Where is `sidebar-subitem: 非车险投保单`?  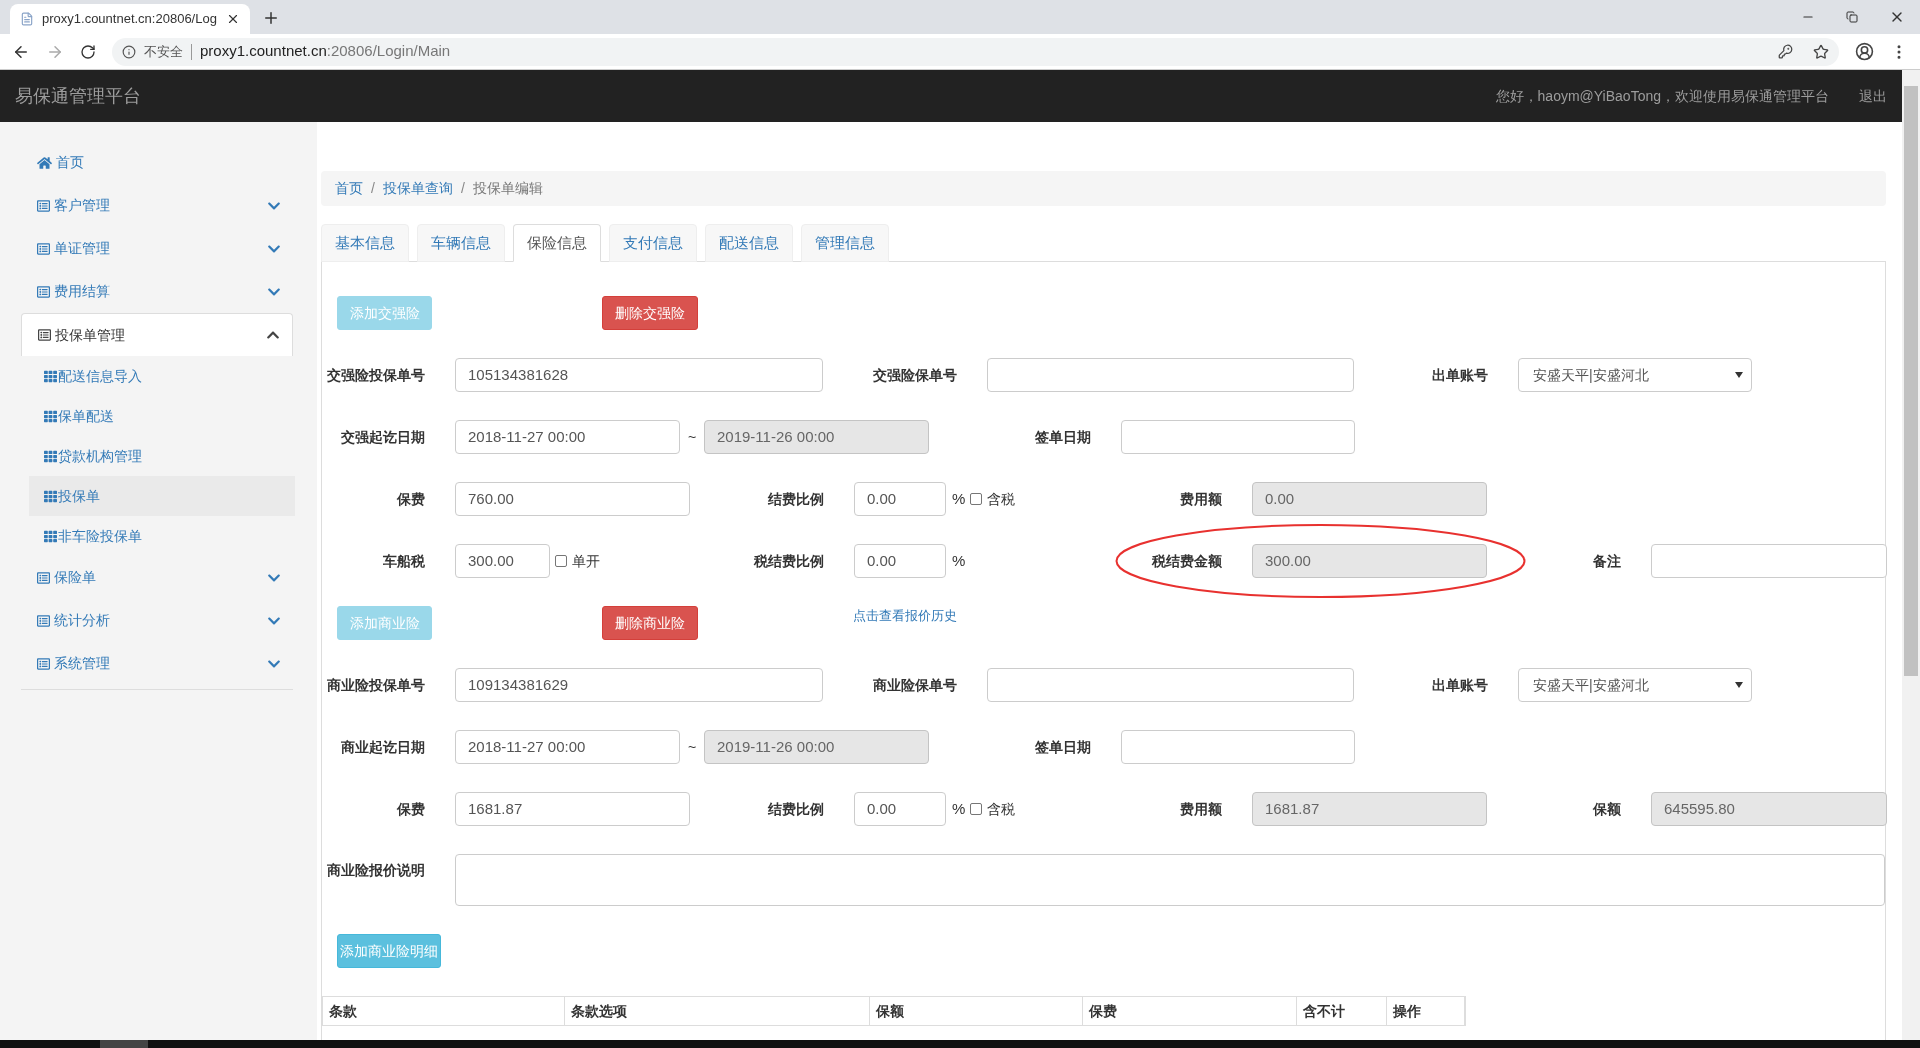
sidebar-subitem: 非车险投保单 is located at coordinates (162, 536).